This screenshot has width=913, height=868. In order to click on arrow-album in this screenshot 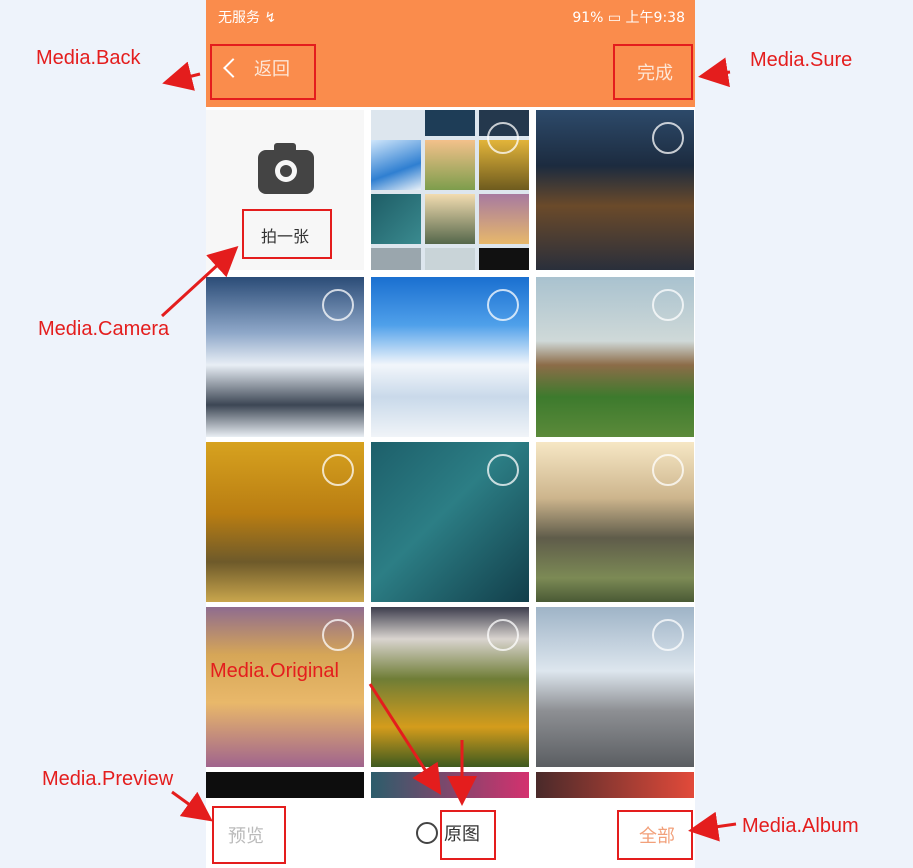, I will do `click(712, 826)`.